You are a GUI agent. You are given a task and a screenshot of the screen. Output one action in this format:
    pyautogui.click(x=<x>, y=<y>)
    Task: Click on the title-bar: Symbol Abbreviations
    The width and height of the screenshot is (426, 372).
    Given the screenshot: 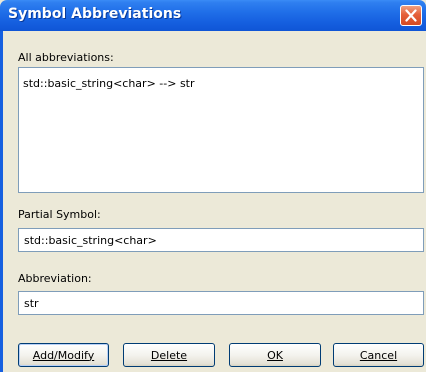 What is the action you would take?
    pyautogui.click(x=213, y=15)
    